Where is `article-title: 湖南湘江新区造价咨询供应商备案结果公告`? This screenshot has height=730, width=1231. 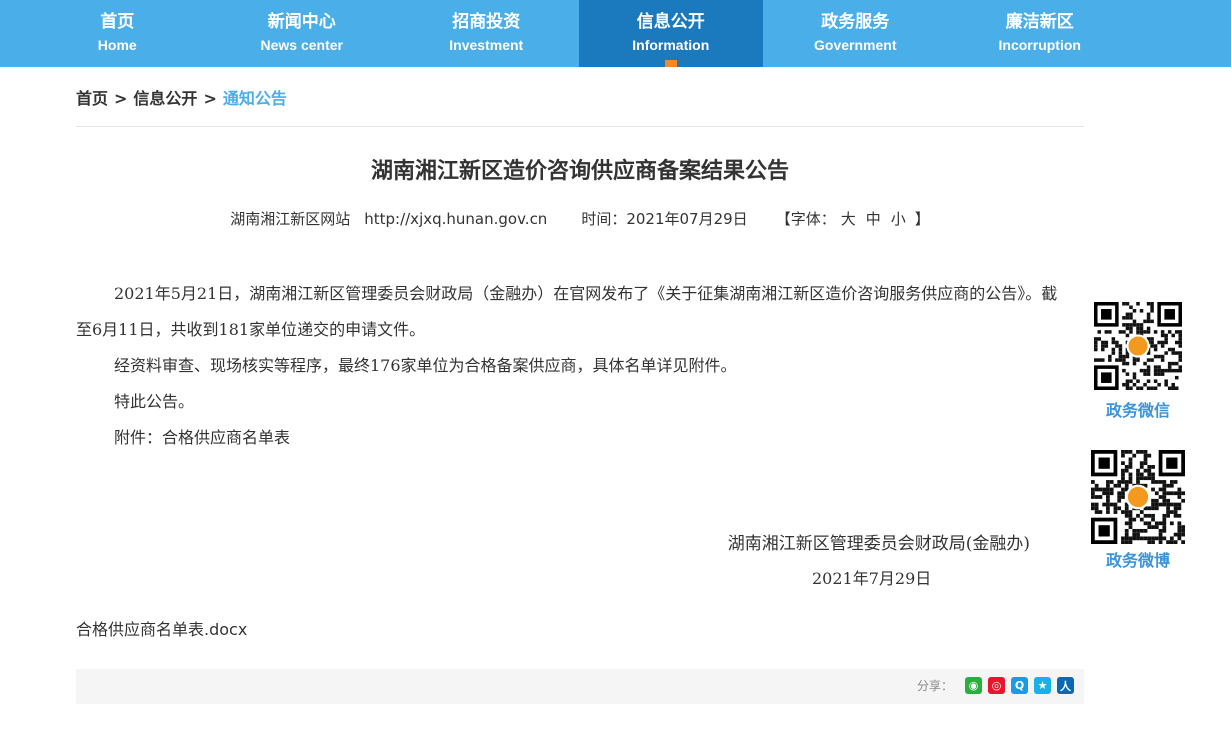
article-title: 湖南湘江新区造价咨询供应商备案结果公告 is located at coordinates (579, 171).